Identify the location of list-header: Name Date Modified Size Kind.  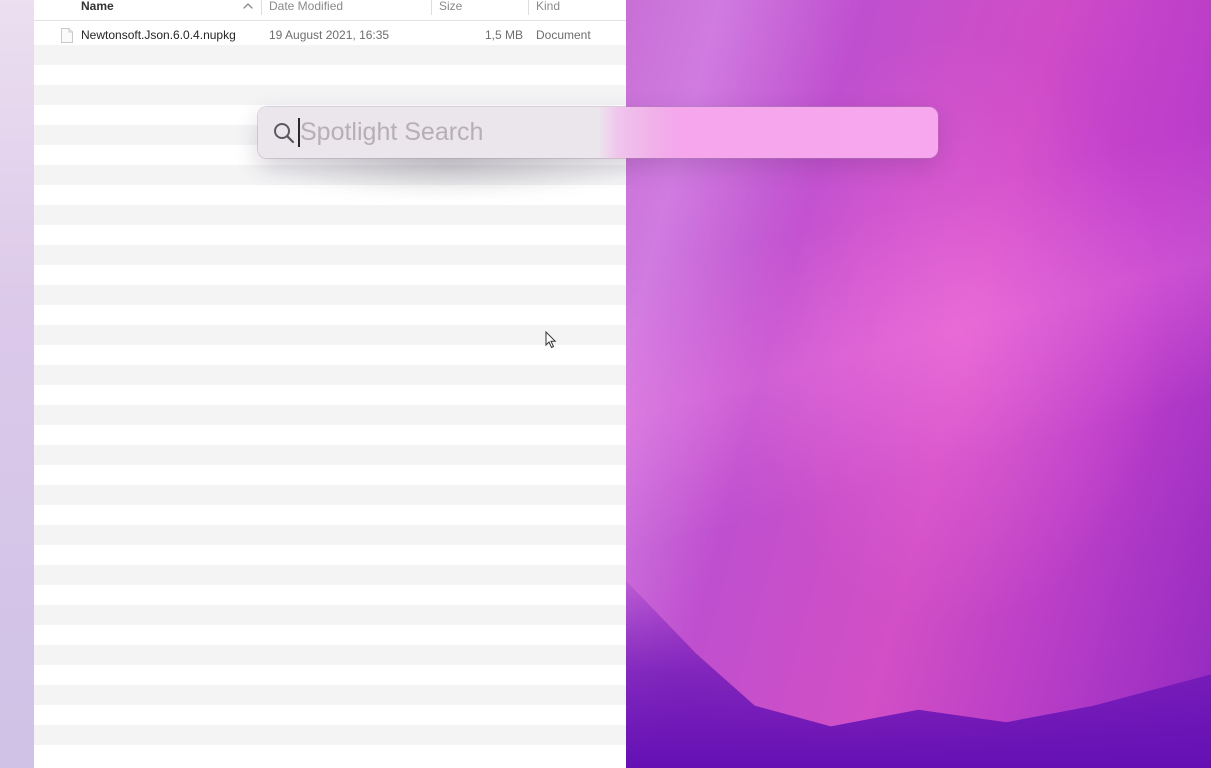
(330, 10).